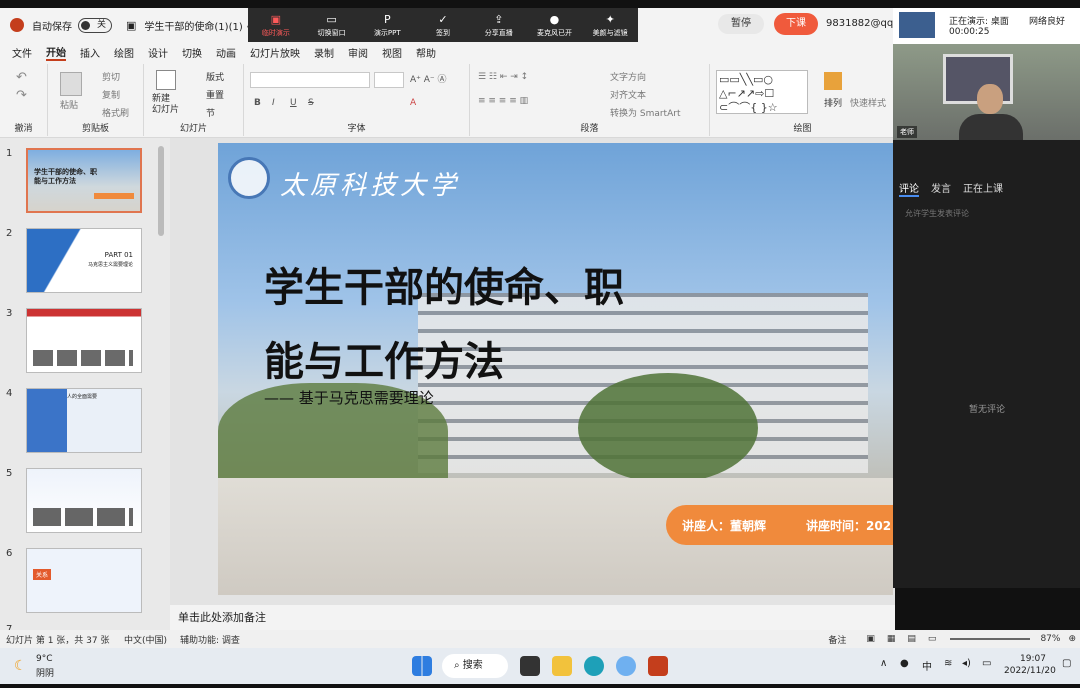  Describe the element at coordinates (645, 112) in the screenshot. I see `smartart-button: 转换为 SmartArt` at that location.